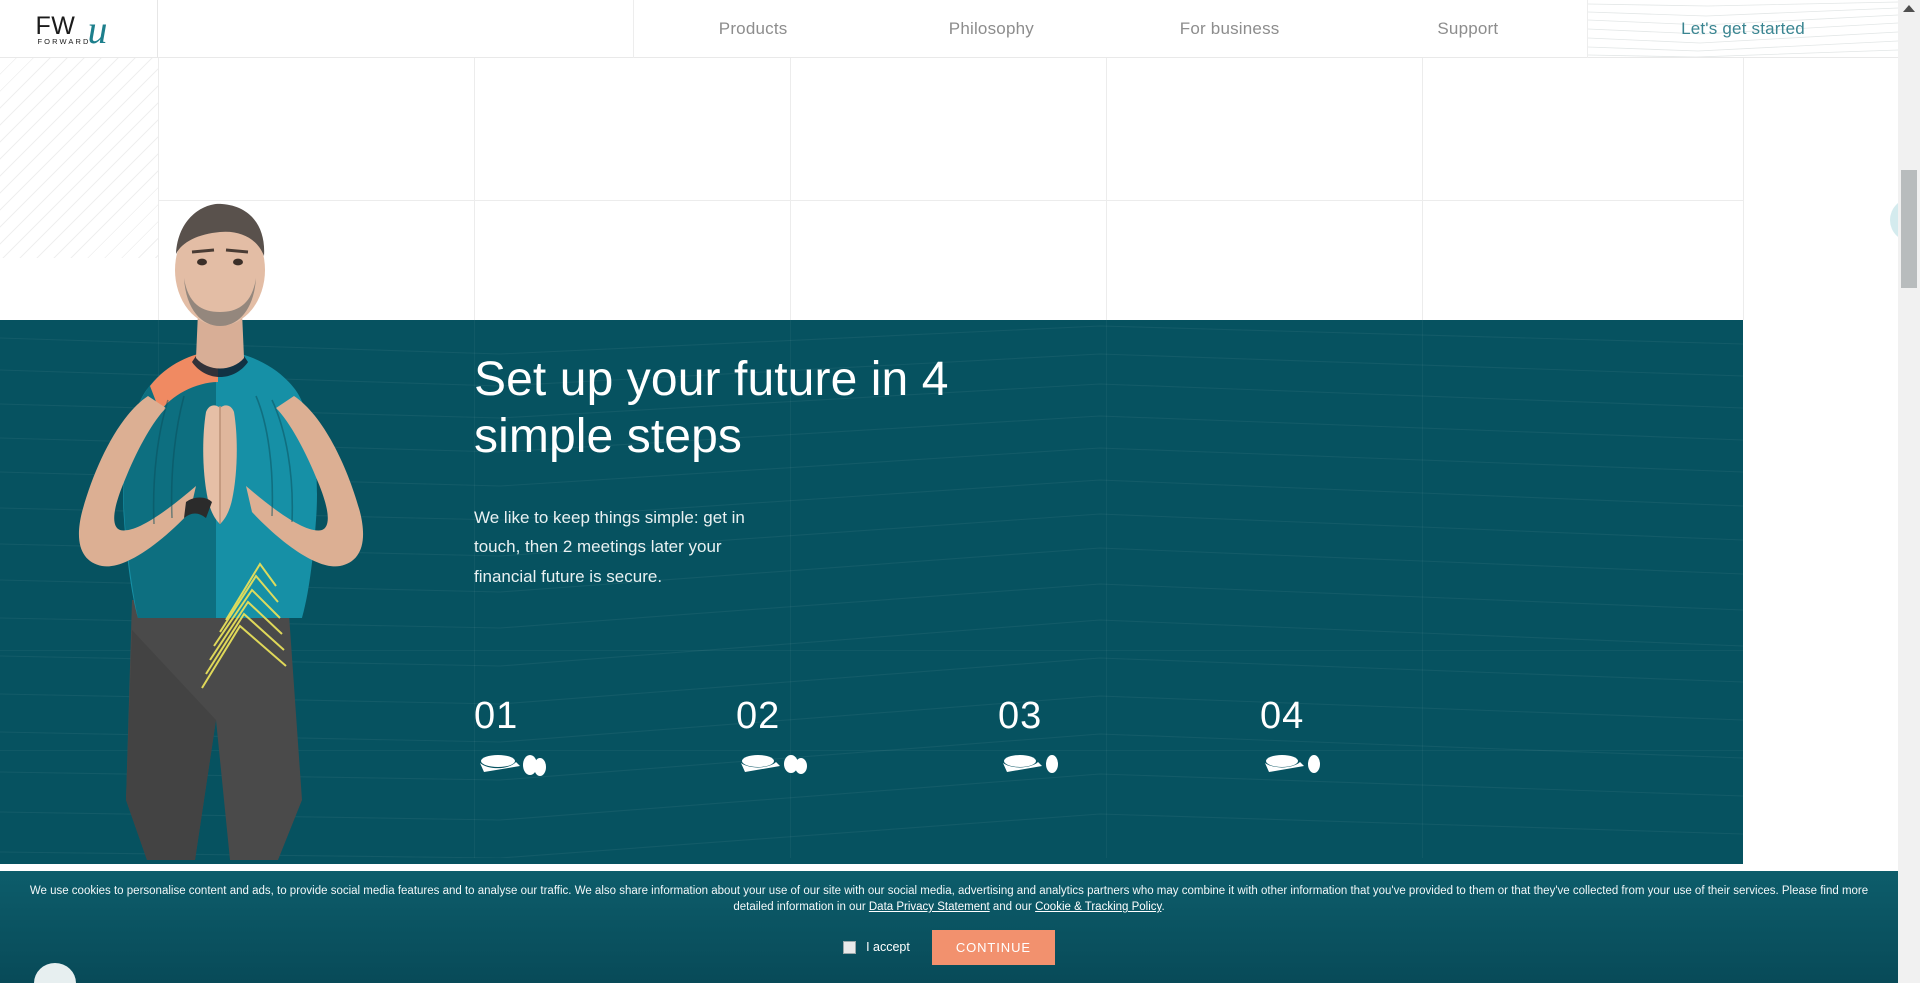 The height and width of the screenshot is (983, 1920). What do you see at coordinates (850, 947) in the screenshot?
I see `accept-checkbox` at bounding box center [850, 947].